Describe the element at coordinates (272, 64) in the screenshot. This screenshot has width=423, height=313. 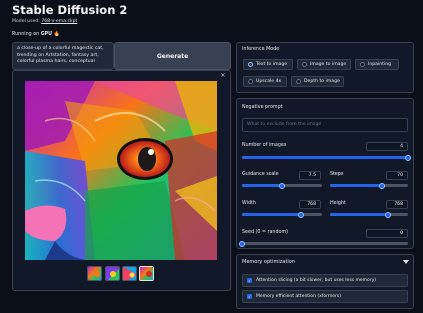
I see `radio-label: Text to image` at that location.